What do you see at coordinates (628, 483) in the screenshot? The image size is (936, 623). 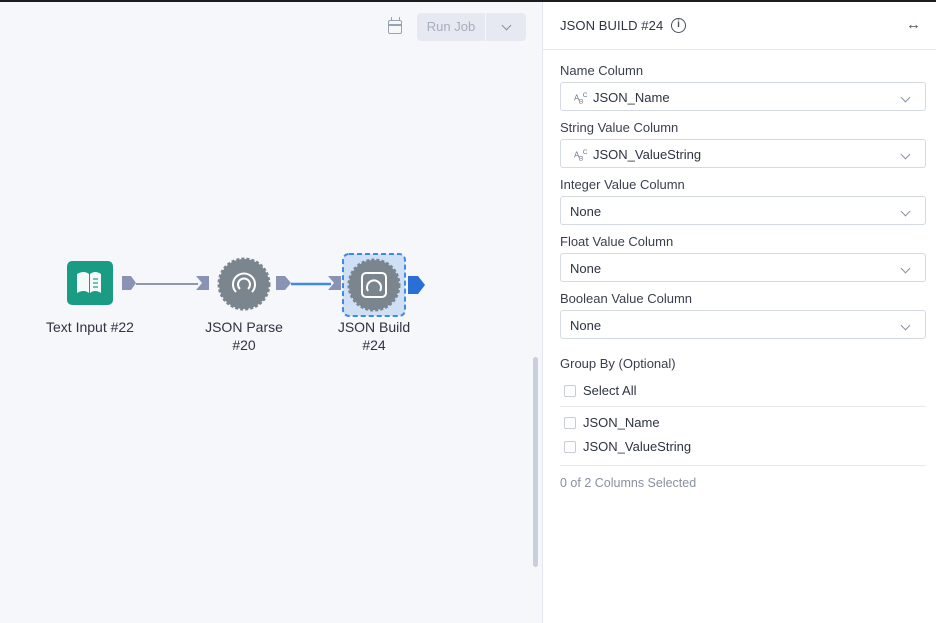 I see `columns-selected-count: 0 of 2 Columns Selected` at bounding box center [628, 483].